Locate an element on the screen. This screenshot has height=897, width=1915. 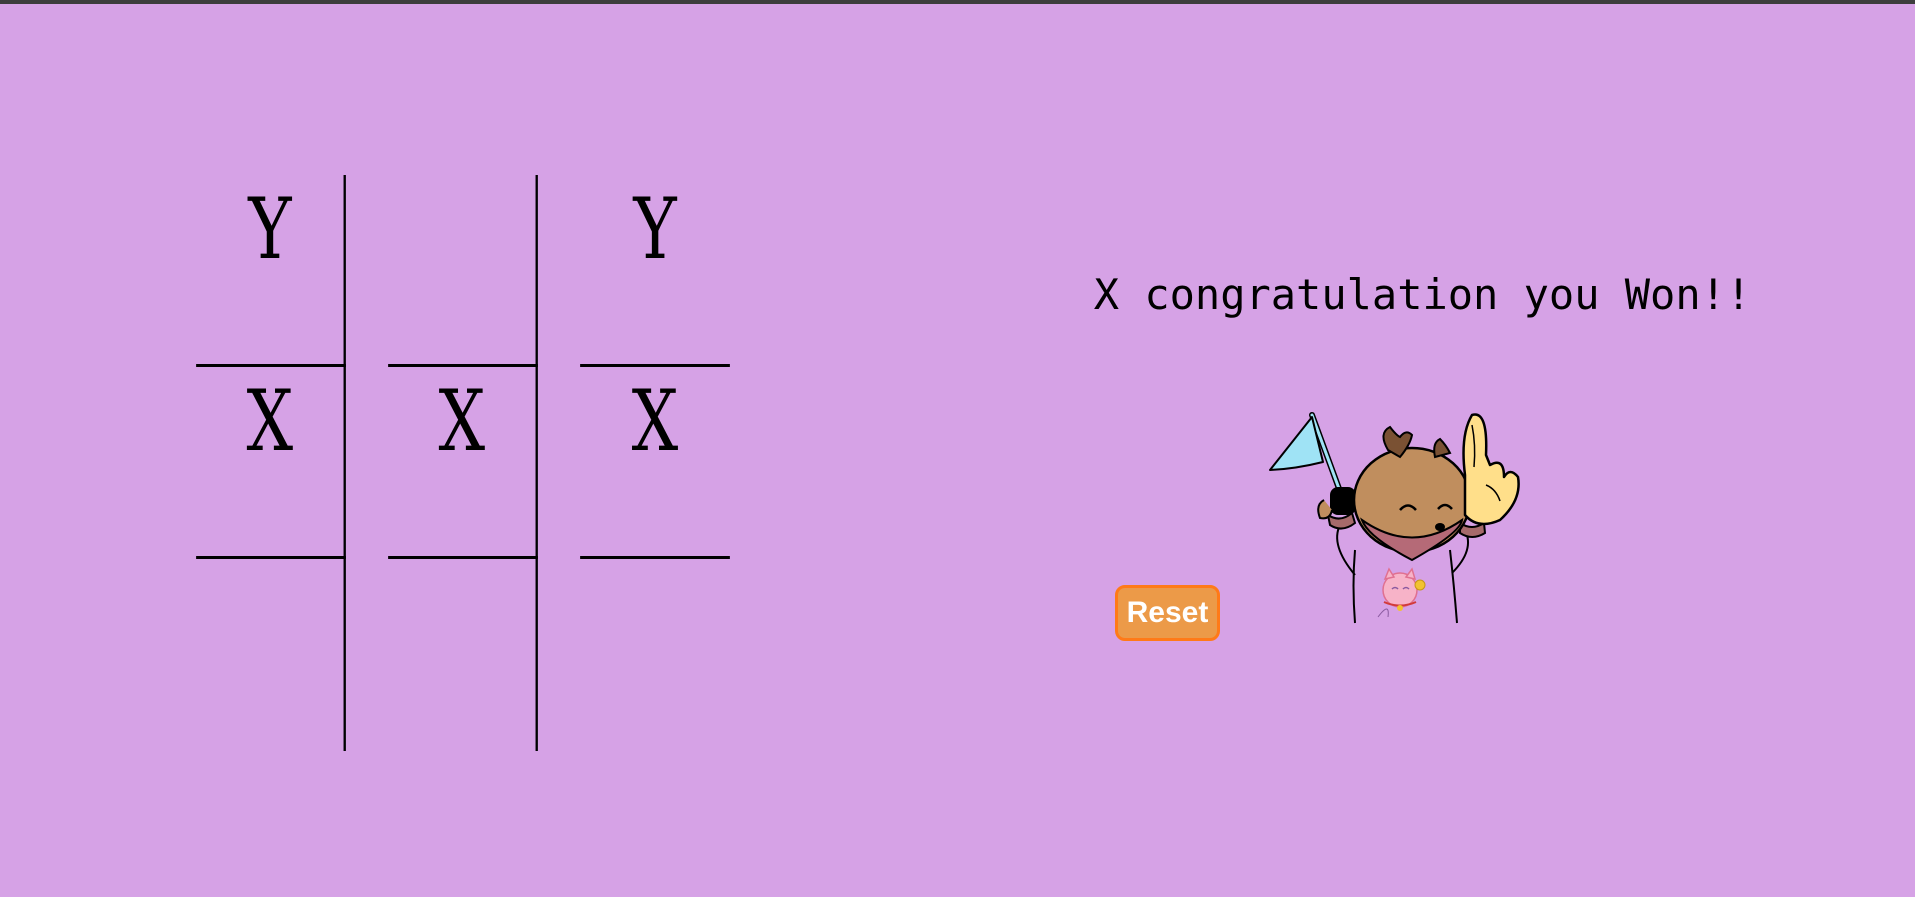
board-cell-5: X is located at coordinates (655, 463).